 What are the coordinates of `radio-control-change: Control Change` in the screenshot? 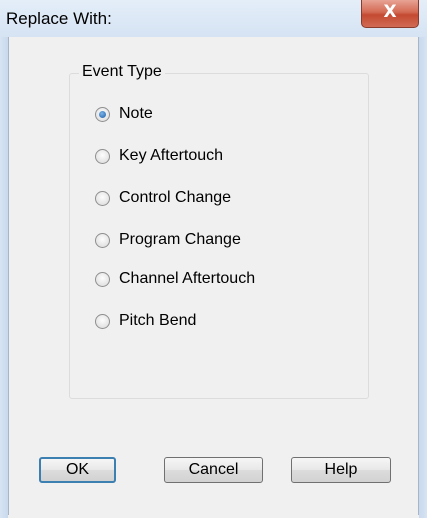 It's located at (163, 198).